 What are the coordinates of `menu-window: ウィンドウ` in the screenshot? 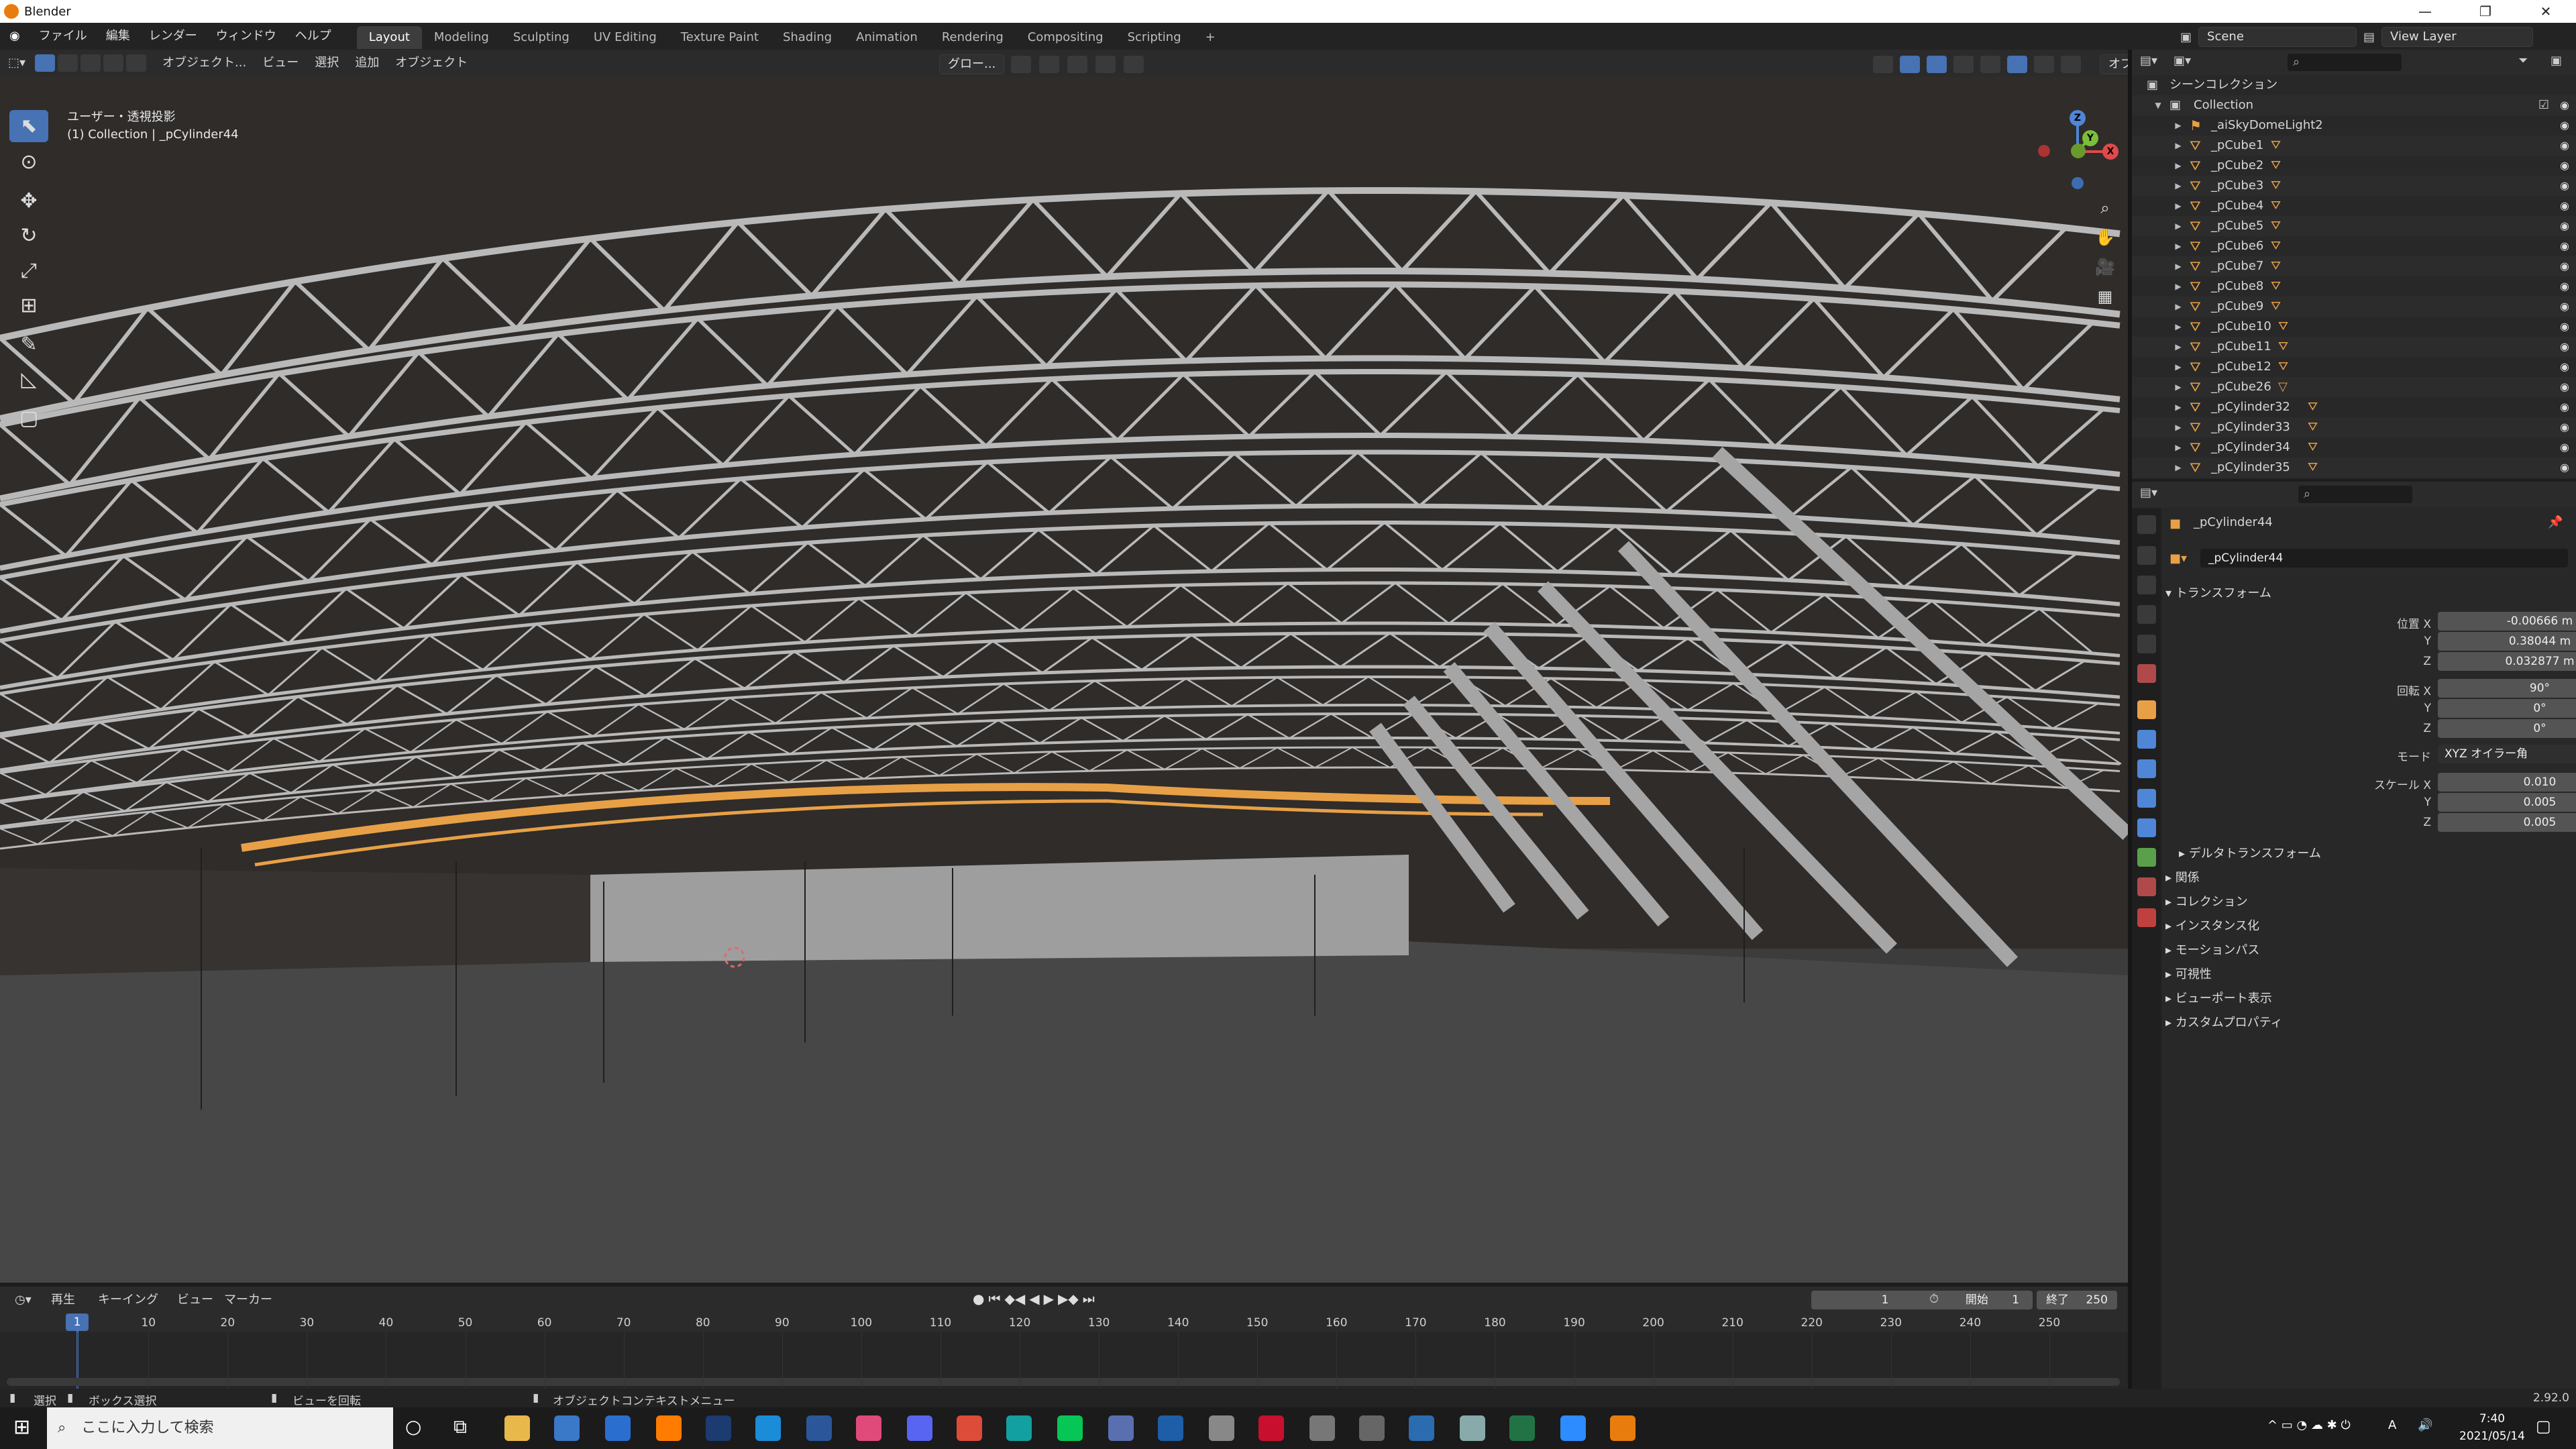 It's located at (246, 36).